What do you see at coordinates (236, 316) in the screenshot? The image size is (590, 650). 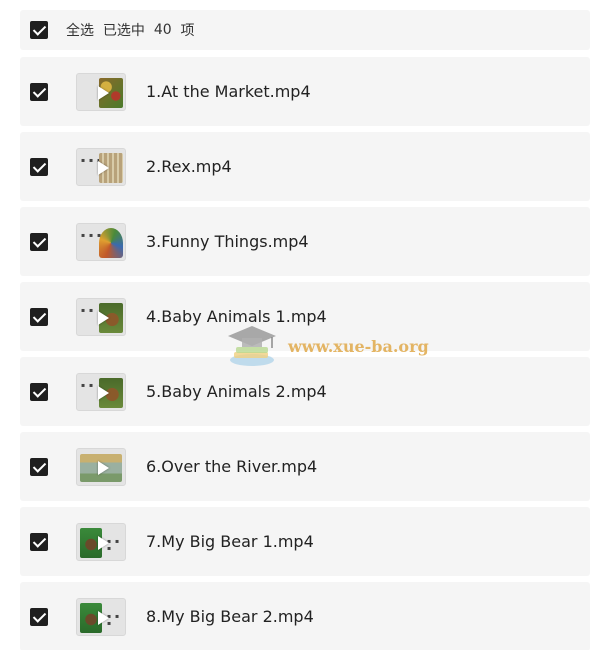 I see `file-name: 4.Baby Animals 1.mp4` at bounding box center [236, 316].